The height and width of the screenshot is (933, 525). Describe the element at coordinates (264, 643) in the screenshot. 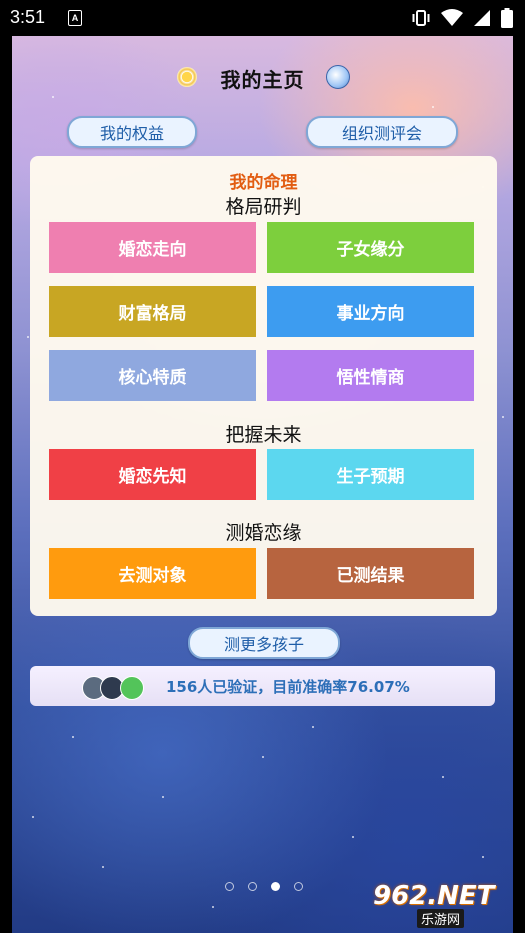

I see `more-children-button: 测更多孩子` at that location.